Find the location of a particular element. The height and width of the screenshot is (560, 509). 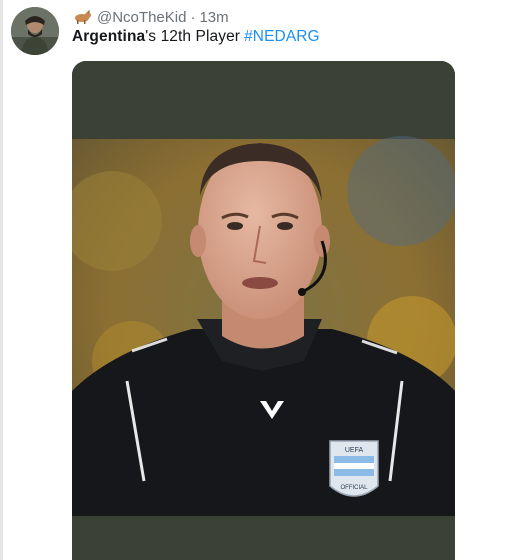

left-frame-edge is located at coordinates (1, 280).